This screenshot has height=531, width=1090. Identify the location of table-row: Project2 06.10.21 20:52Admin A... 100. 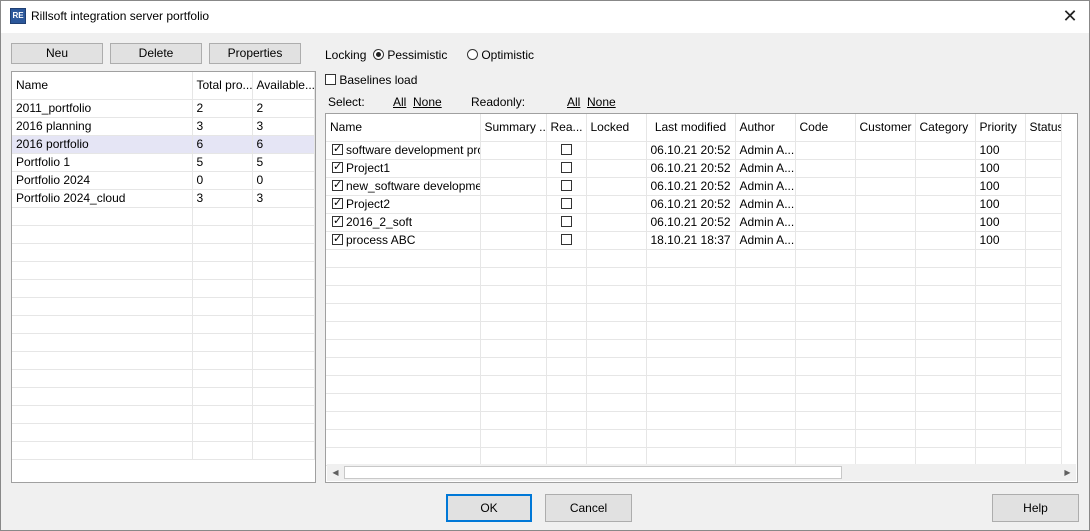
(694, 204).